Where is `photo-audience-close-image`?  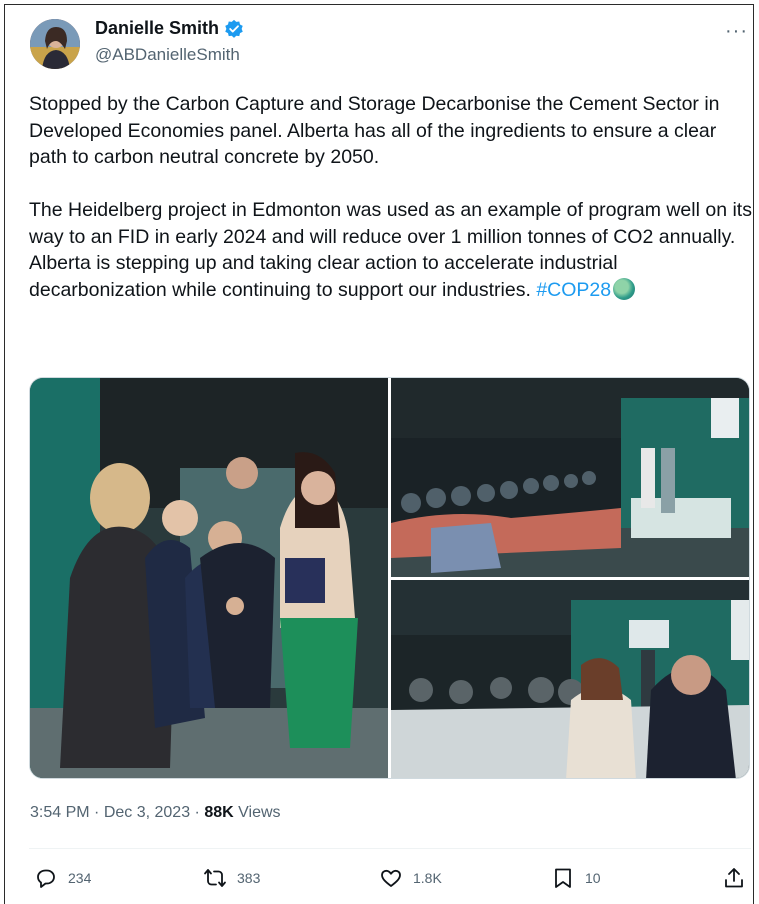 photo-audience-close-image is located at coordinates (570, 679).